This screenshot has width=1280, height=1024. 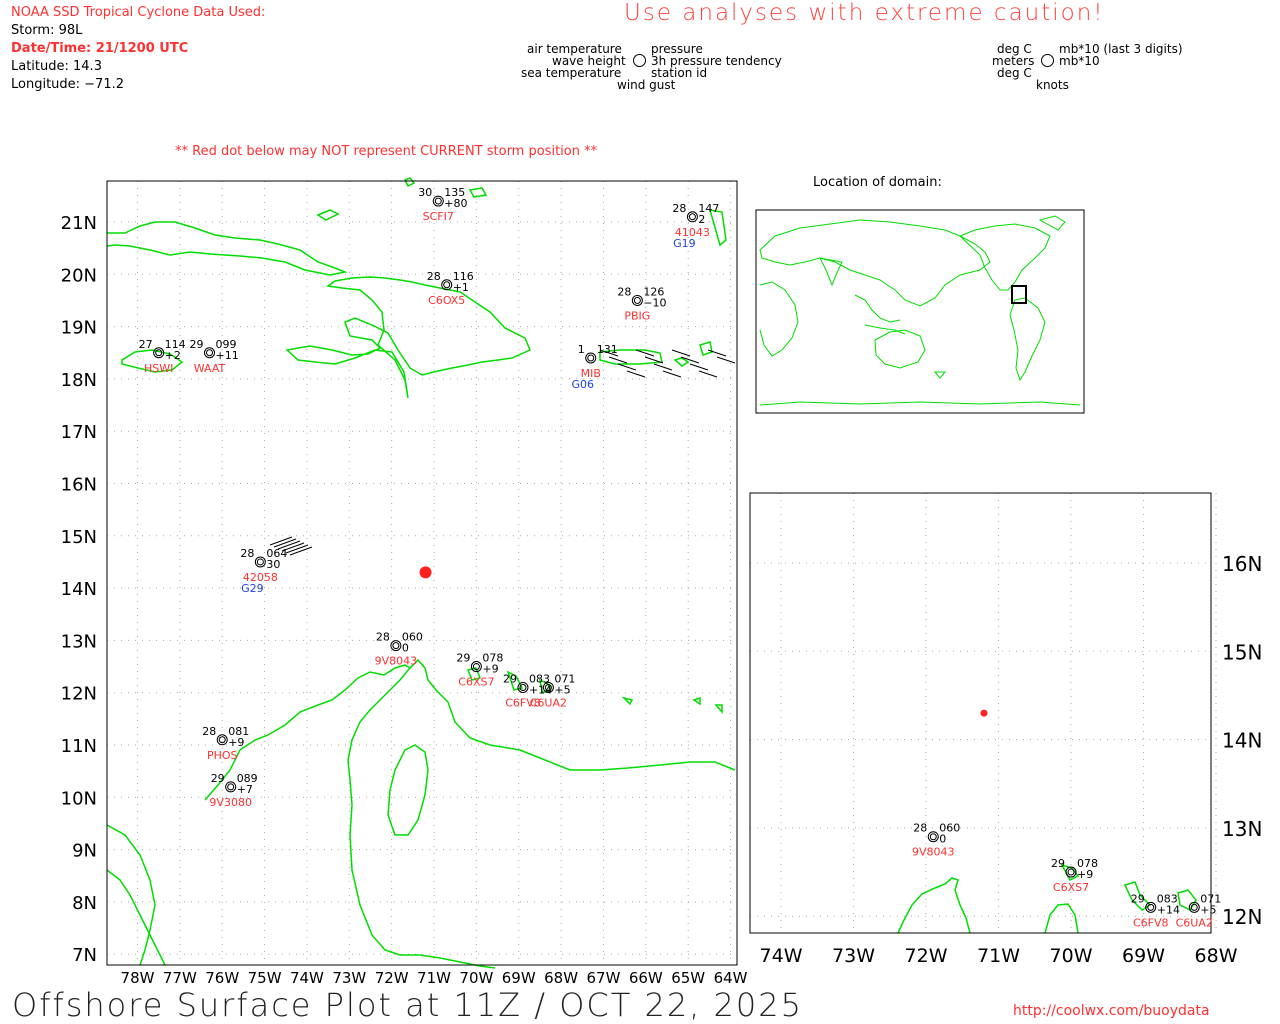 What do you see at coordinates (1242, 829) in the screenshot?
I see `latitude-label: 13N` at bounding box center [1242, 829].